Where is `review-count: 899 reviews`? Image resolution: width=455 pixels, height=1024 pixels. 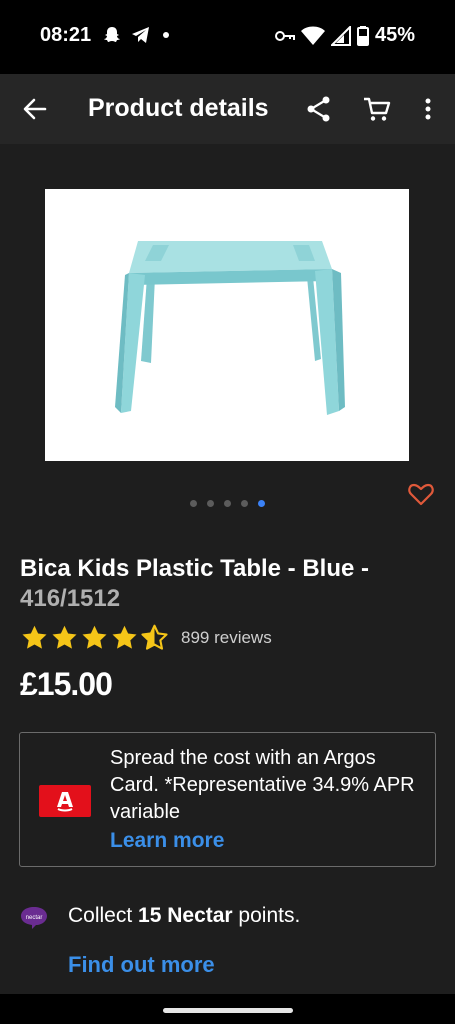 review-count: 899 reviews is located at coordinates (226, 637).